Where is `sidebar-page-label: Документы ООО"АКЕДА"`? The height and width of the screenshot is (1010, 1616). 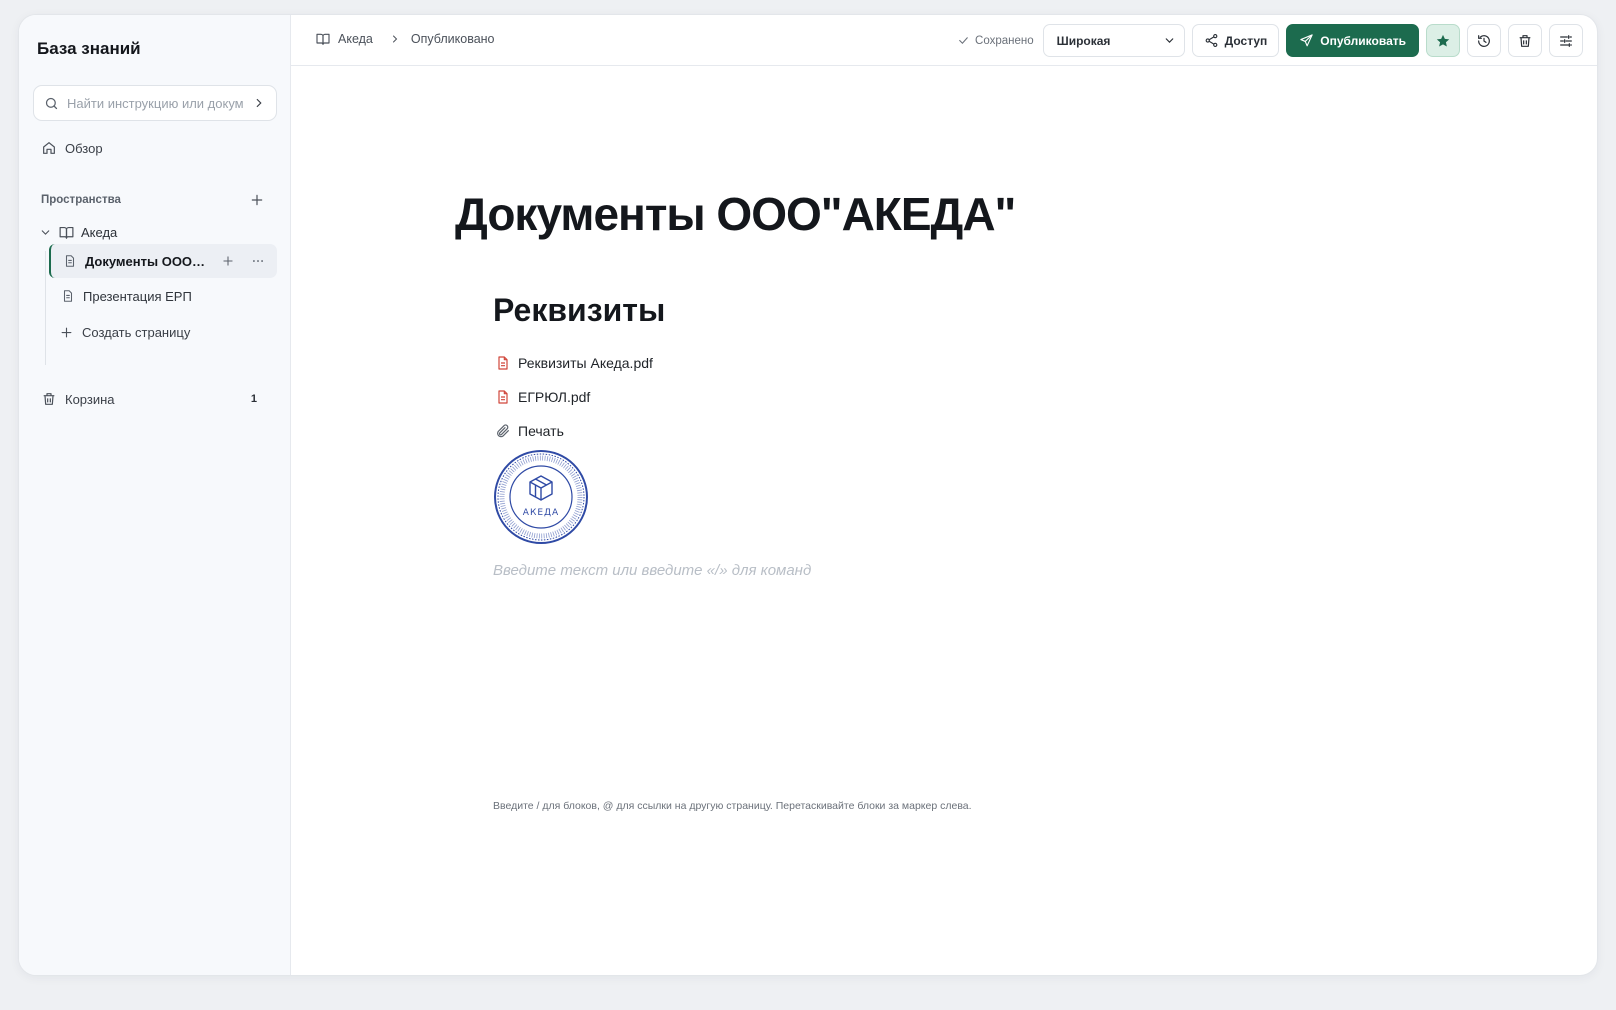 sidebar-page-label: Документы ООО"АКЕДА" is located at coordinates (147, 261).